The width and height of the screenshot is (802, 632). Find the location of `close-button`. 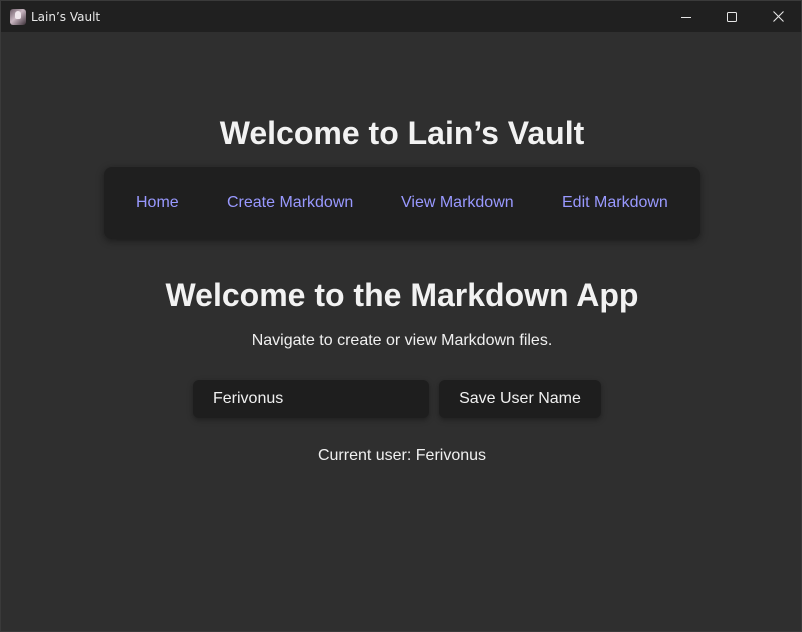

close-button is located at coordinates (778, 16).